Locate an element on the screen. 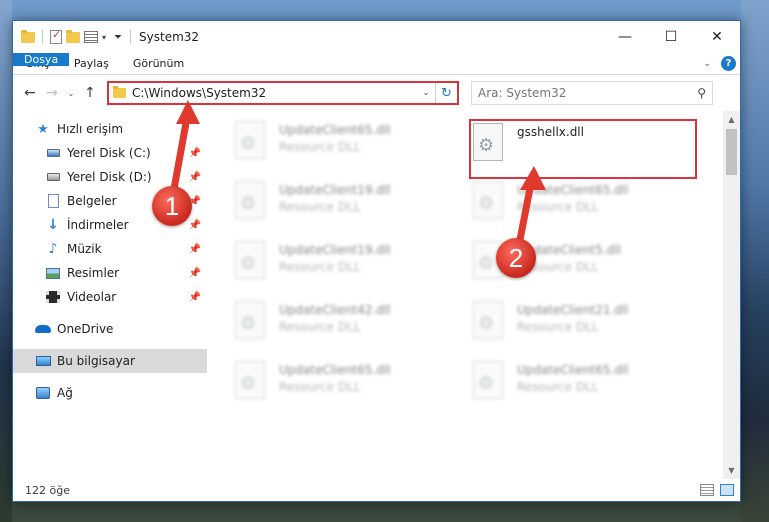 The height and width of the screenshot is (522, 769). item-count: 122 öğe is located at coordinates (47, 490).